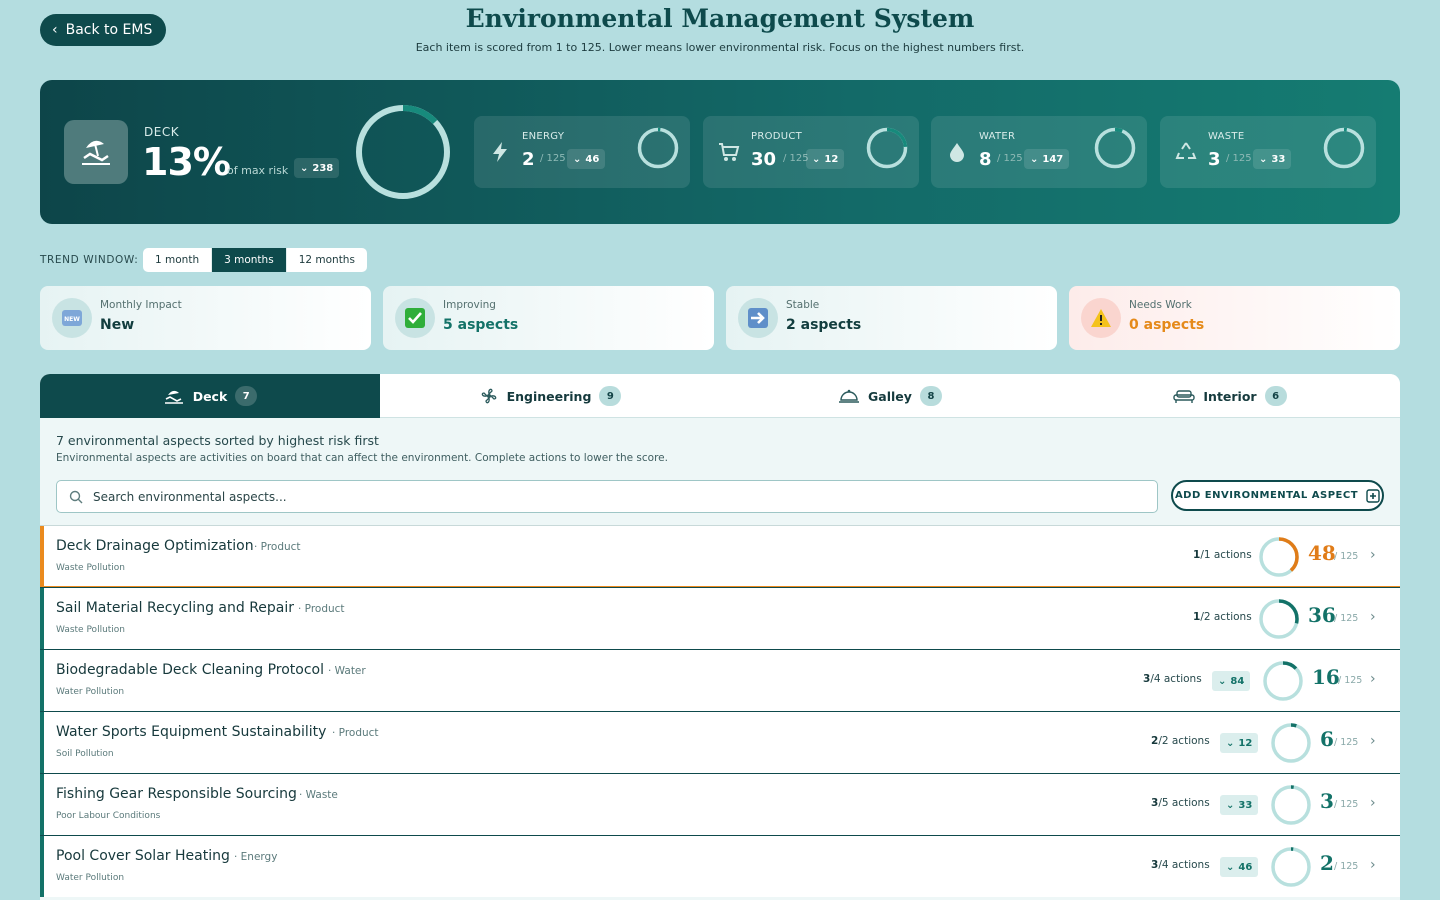 This screenshot has height=900, width=1440. I want to click on actions-total: /5 actions, so click(1184, 803).